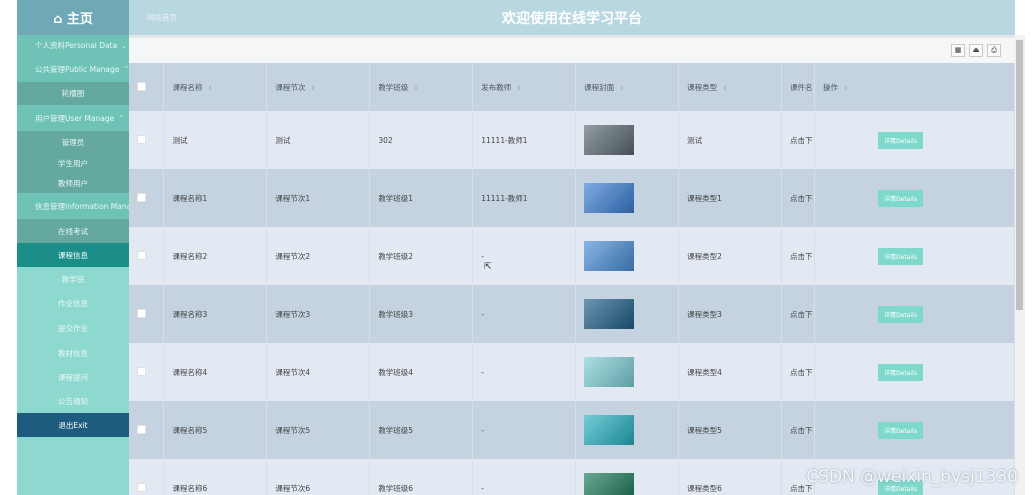 Image resolution: width=1032 pixels, height=495 pixels. Describe the element at coordinates (73, 45) in the screenshot. I see `sidebar-item: 个人资料Personal Data ⌄` at that location.